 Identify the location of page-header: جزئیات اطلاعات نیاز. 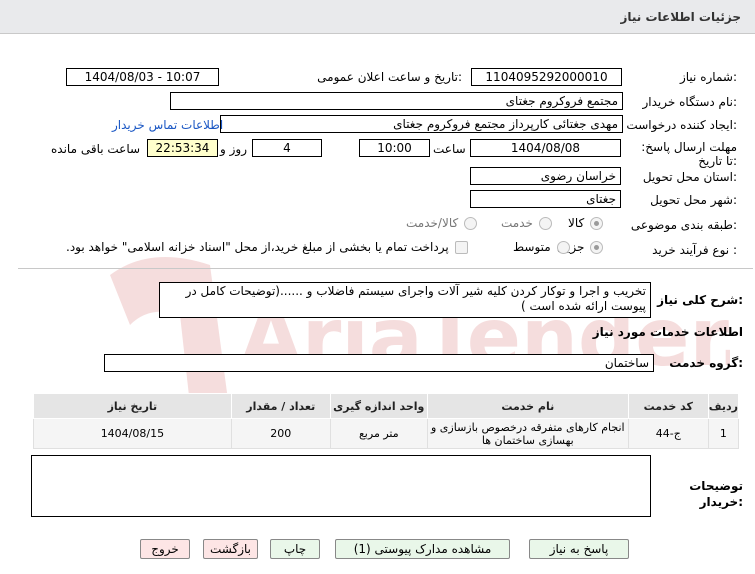
(377, 17).